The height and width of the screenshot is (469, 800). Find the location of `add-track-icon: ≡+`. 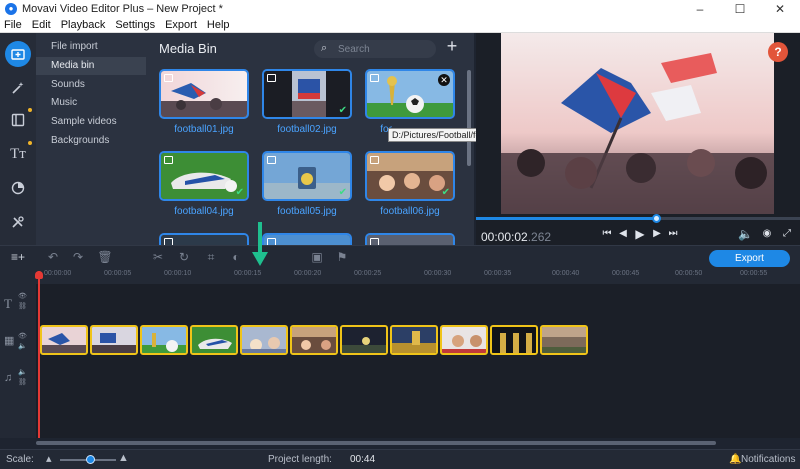

add-track-icon: ≡+ is located at coordinates (18, 257).